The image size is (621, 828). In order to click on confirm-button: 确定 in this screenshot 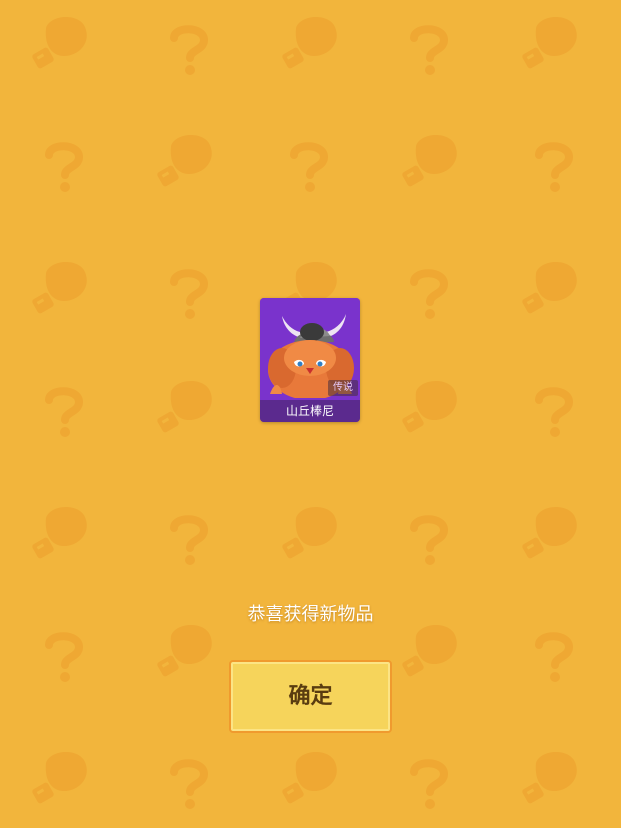, I will do `click(310, 696)`.